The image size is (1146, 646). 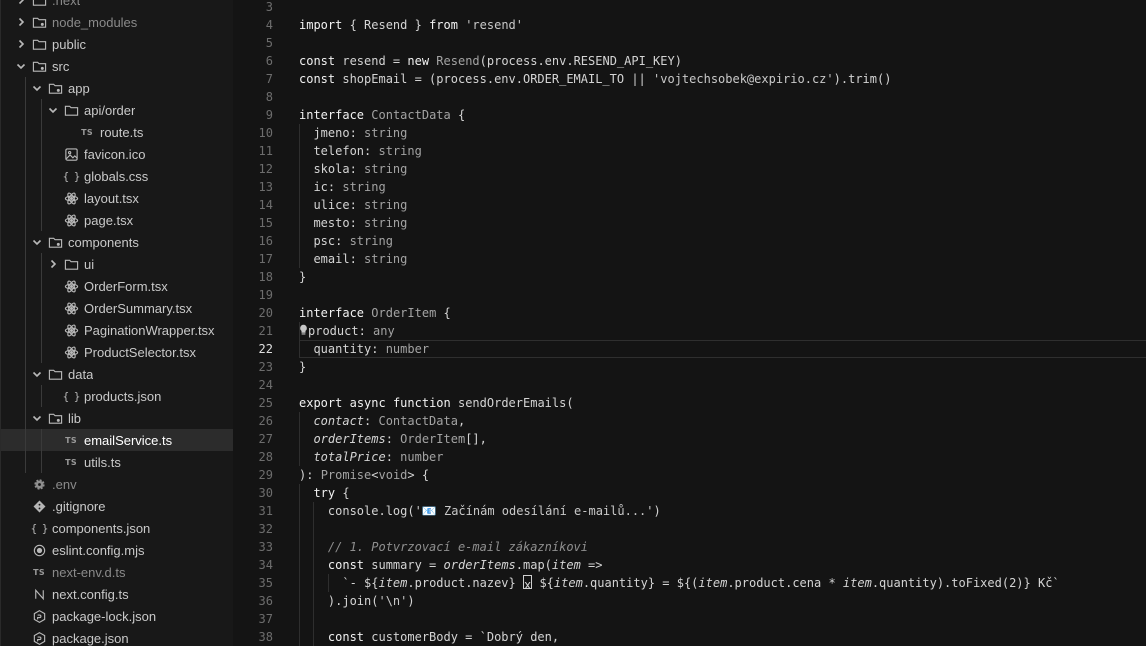 What do you see at coordinates (353, 205) in the screenshot?
I see `code-line: ulice: string` at bounding box center [353, 205].